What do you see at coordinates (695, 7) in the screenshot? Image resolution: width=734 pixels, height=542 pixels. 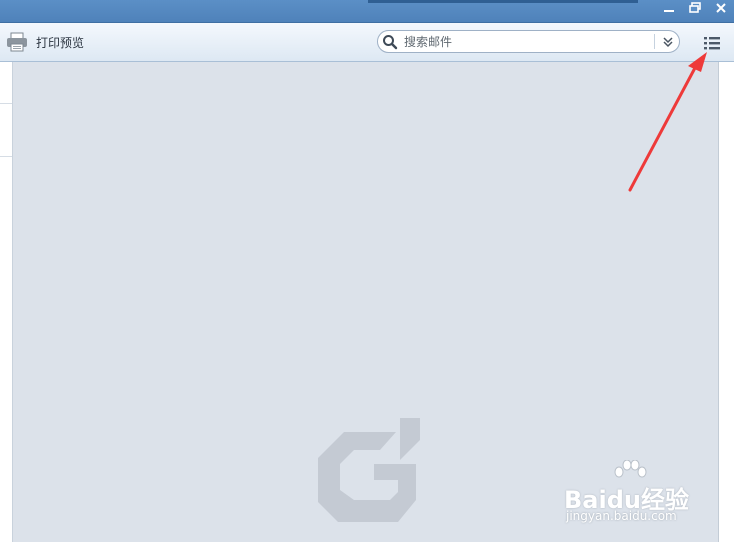 I see `restore-icon` at bounding box center [695, 7].